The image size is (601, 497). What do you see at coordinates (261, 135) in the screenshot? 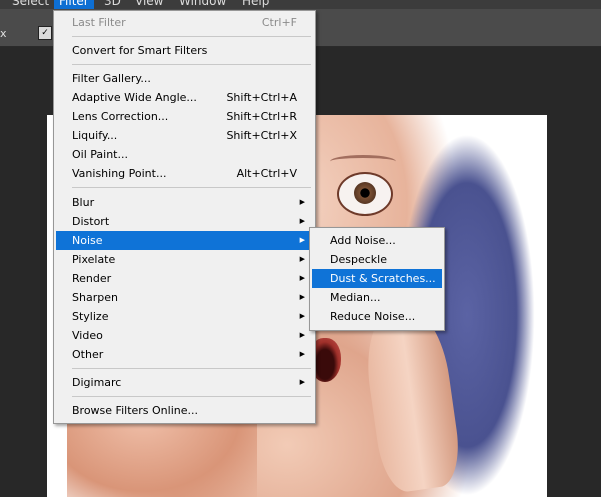
I see `menu-item-shortcut: Shift+Ctrl+X` at bounding box center [261, 135].